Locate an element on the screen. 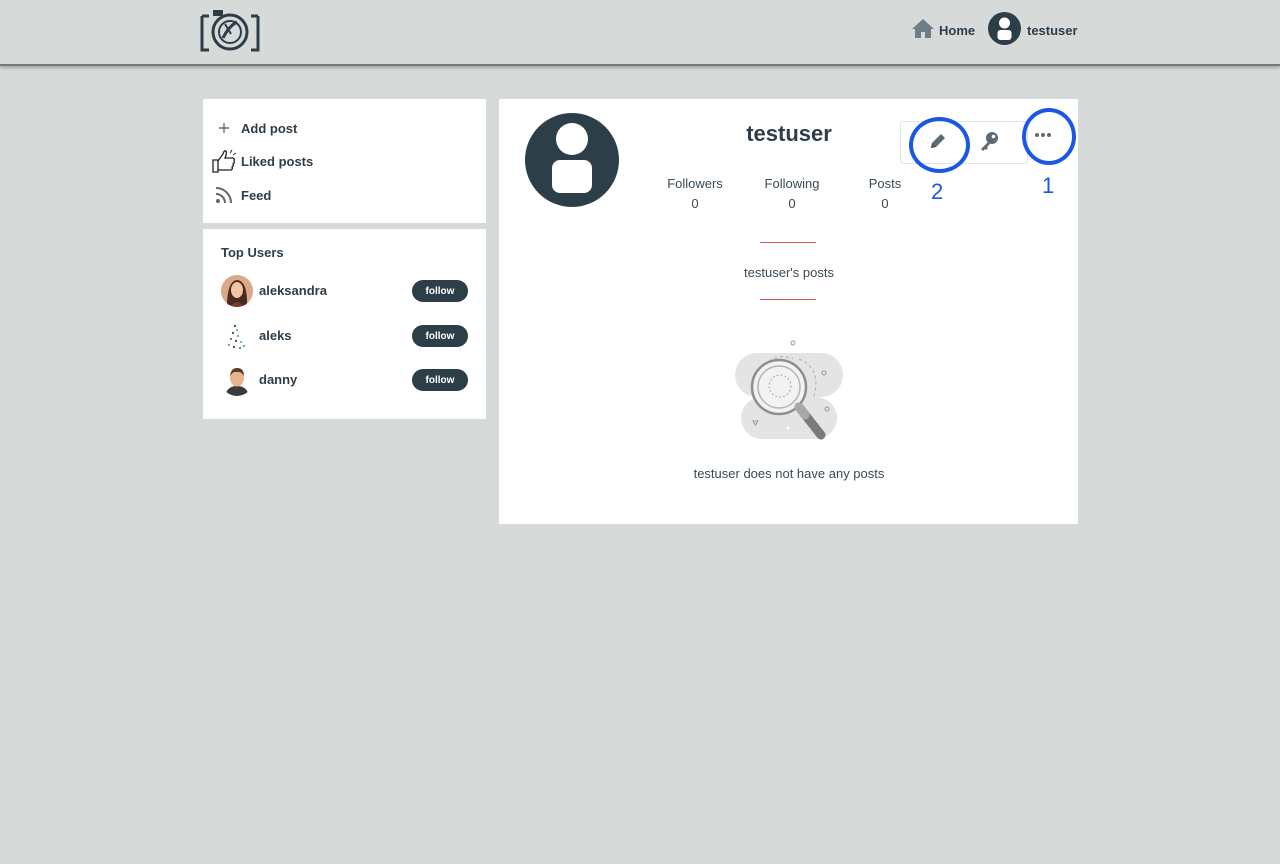  sidebar-item-add-post: Add post is located at coordinates (254, 128).